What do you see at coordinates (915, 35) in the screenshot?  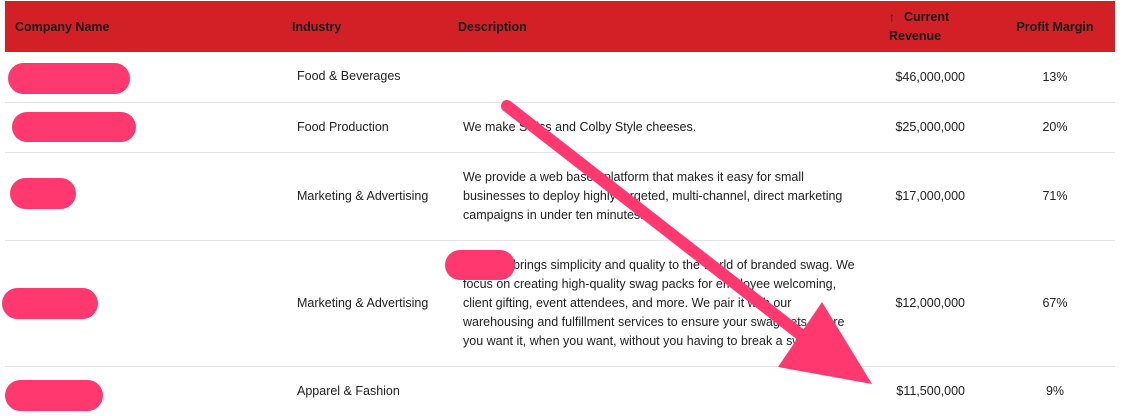 I see `revenue-header-line2: Revenue` at bounding box center [915, 35].